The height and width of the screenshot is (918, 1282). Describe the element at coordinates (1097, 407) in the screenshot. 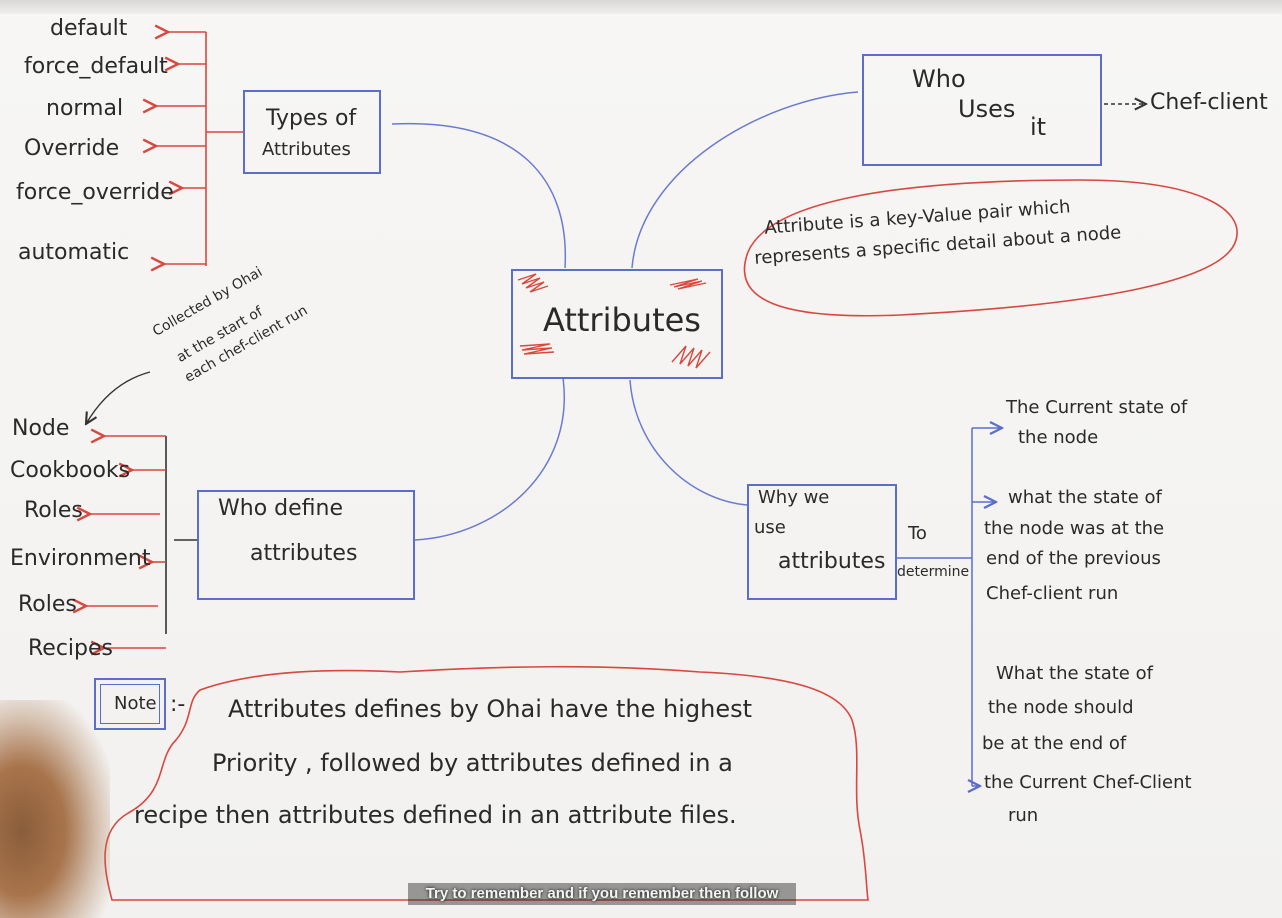

I see `reason1-line1: The Current state of` at that location.